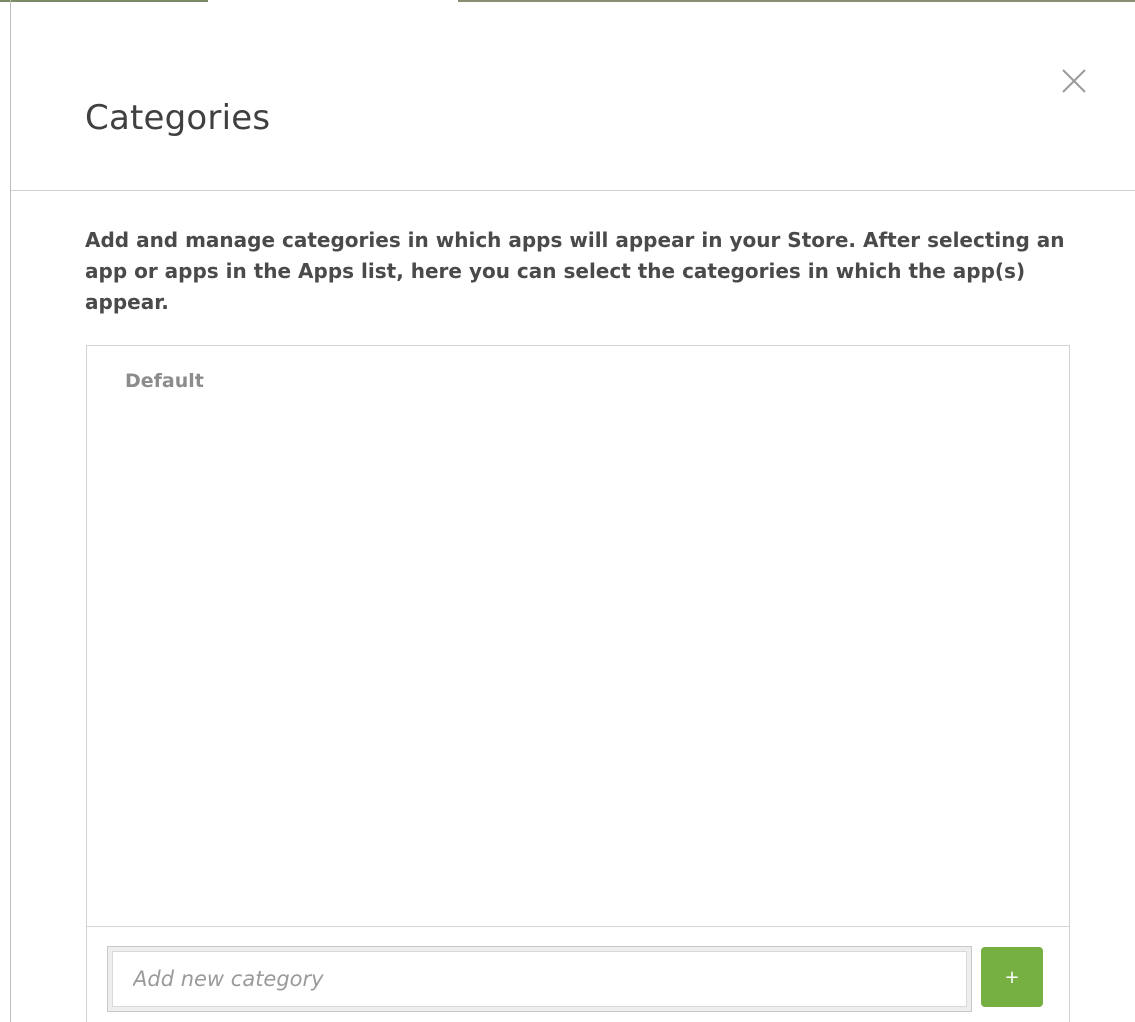  What do you see at coordinates (1074, 81) in the screenshot?
I see `close-icon` at bounding box center [1074, 81].